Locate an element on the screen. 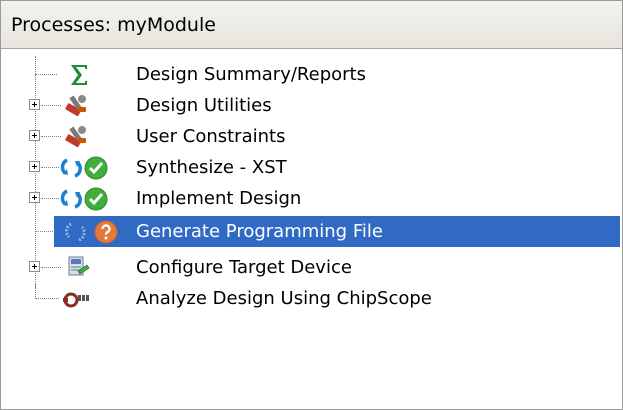 This screenshot has height=410, width=623. tree-item-design-summary: Design Summary/Reports is located at coordinates (311, 74).